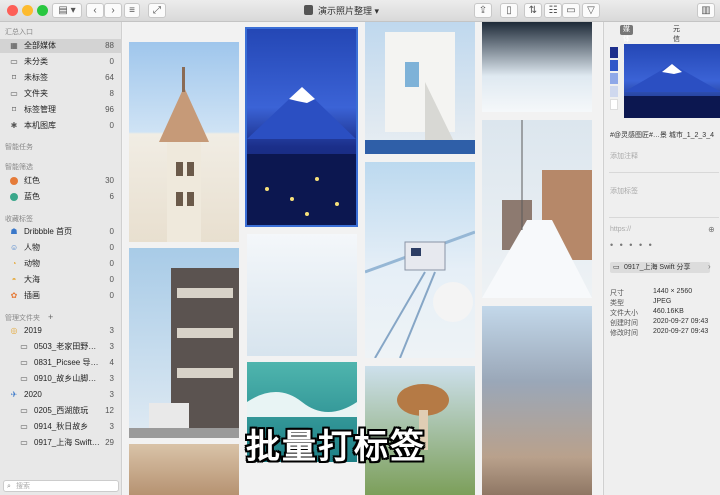  What do you see at coordinates (624, 333) in the screenshot?
I see `meta-label: 修改时间` at bounding box center [624, 333].